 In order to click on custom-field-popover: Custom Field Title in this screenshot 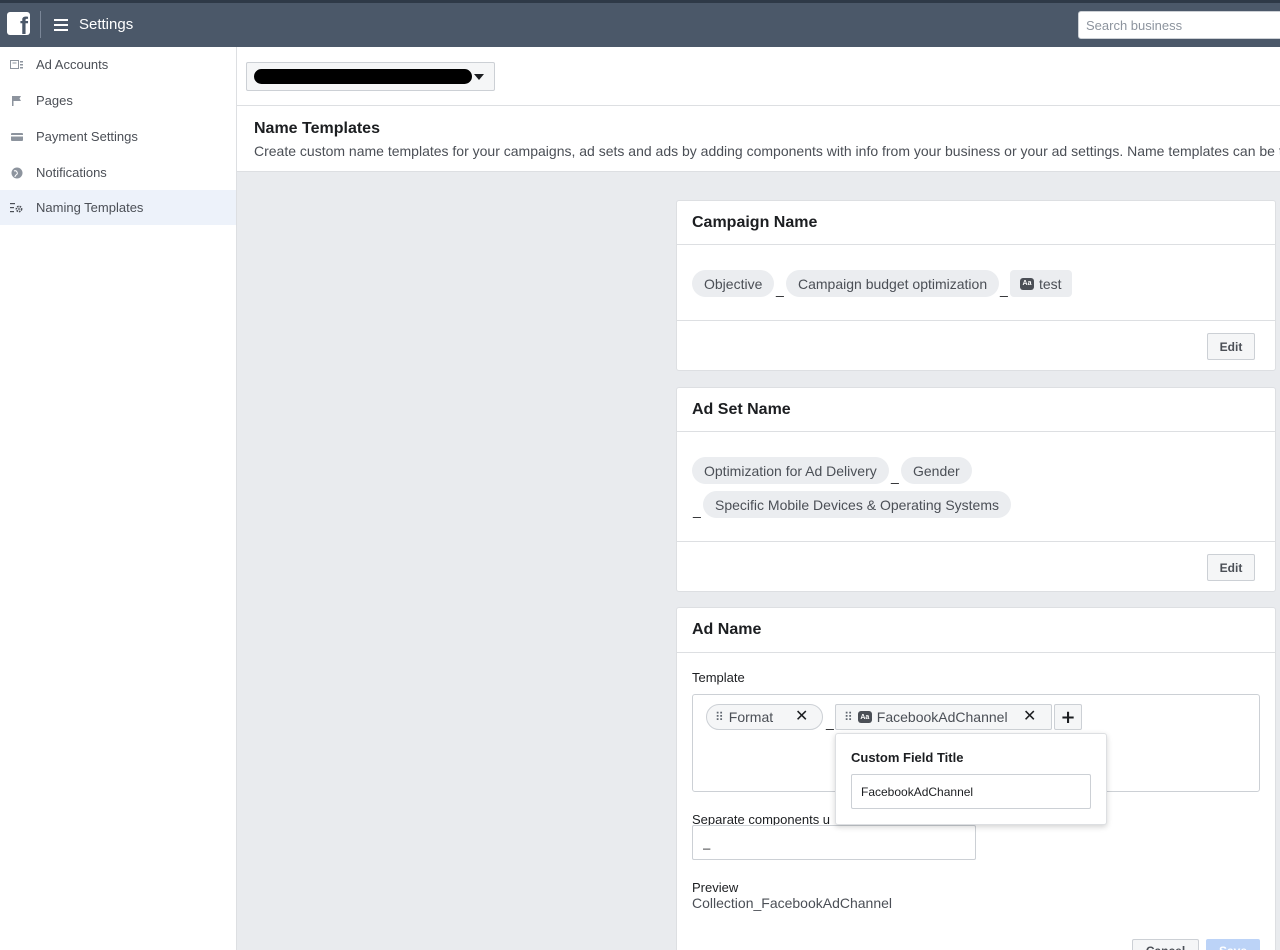, I will do `click(971, 779)`.